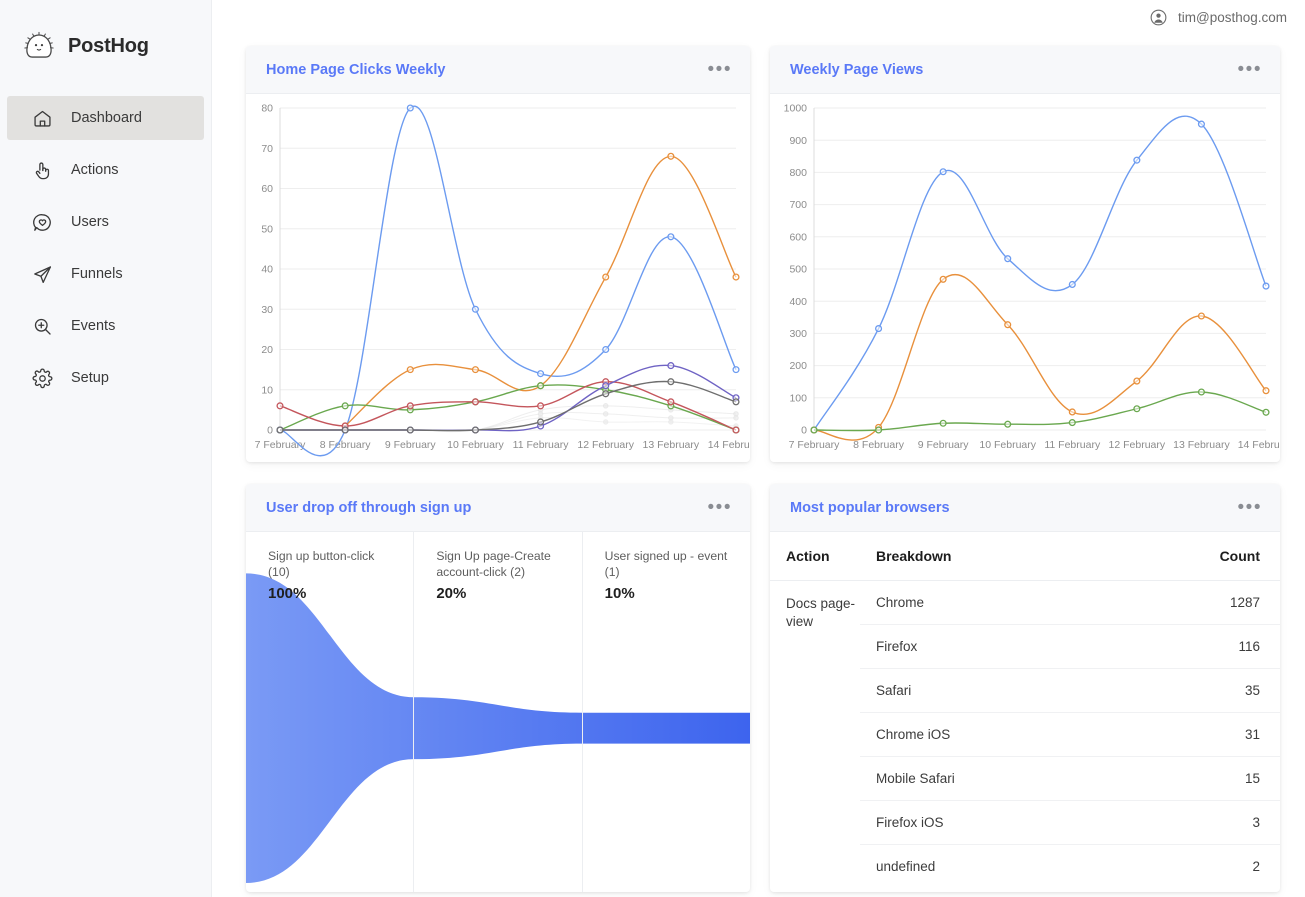 The width and height of the screenshot is (1305, 897). What do you see at coordinates (798, 237) in the screenshot?
I see `svg-text: 600` at bounding box center [798, 237].